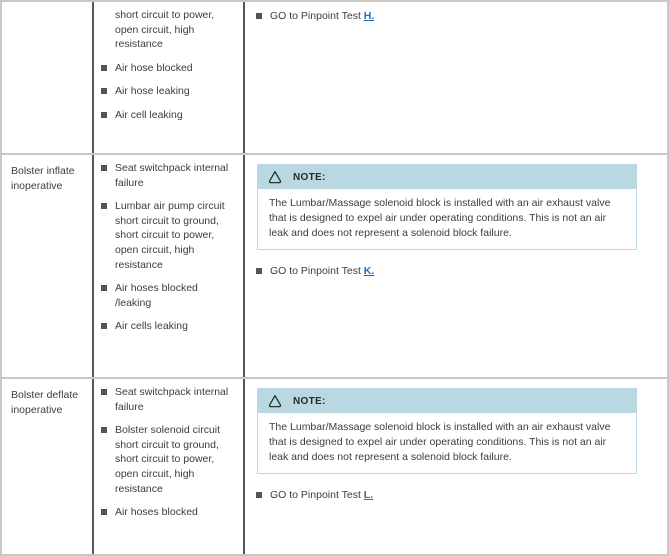  What do you see at coordinates (156, 512) in the screenshot?
I see `source-text: Air hoses blocked` at bounding box center [156, 512].